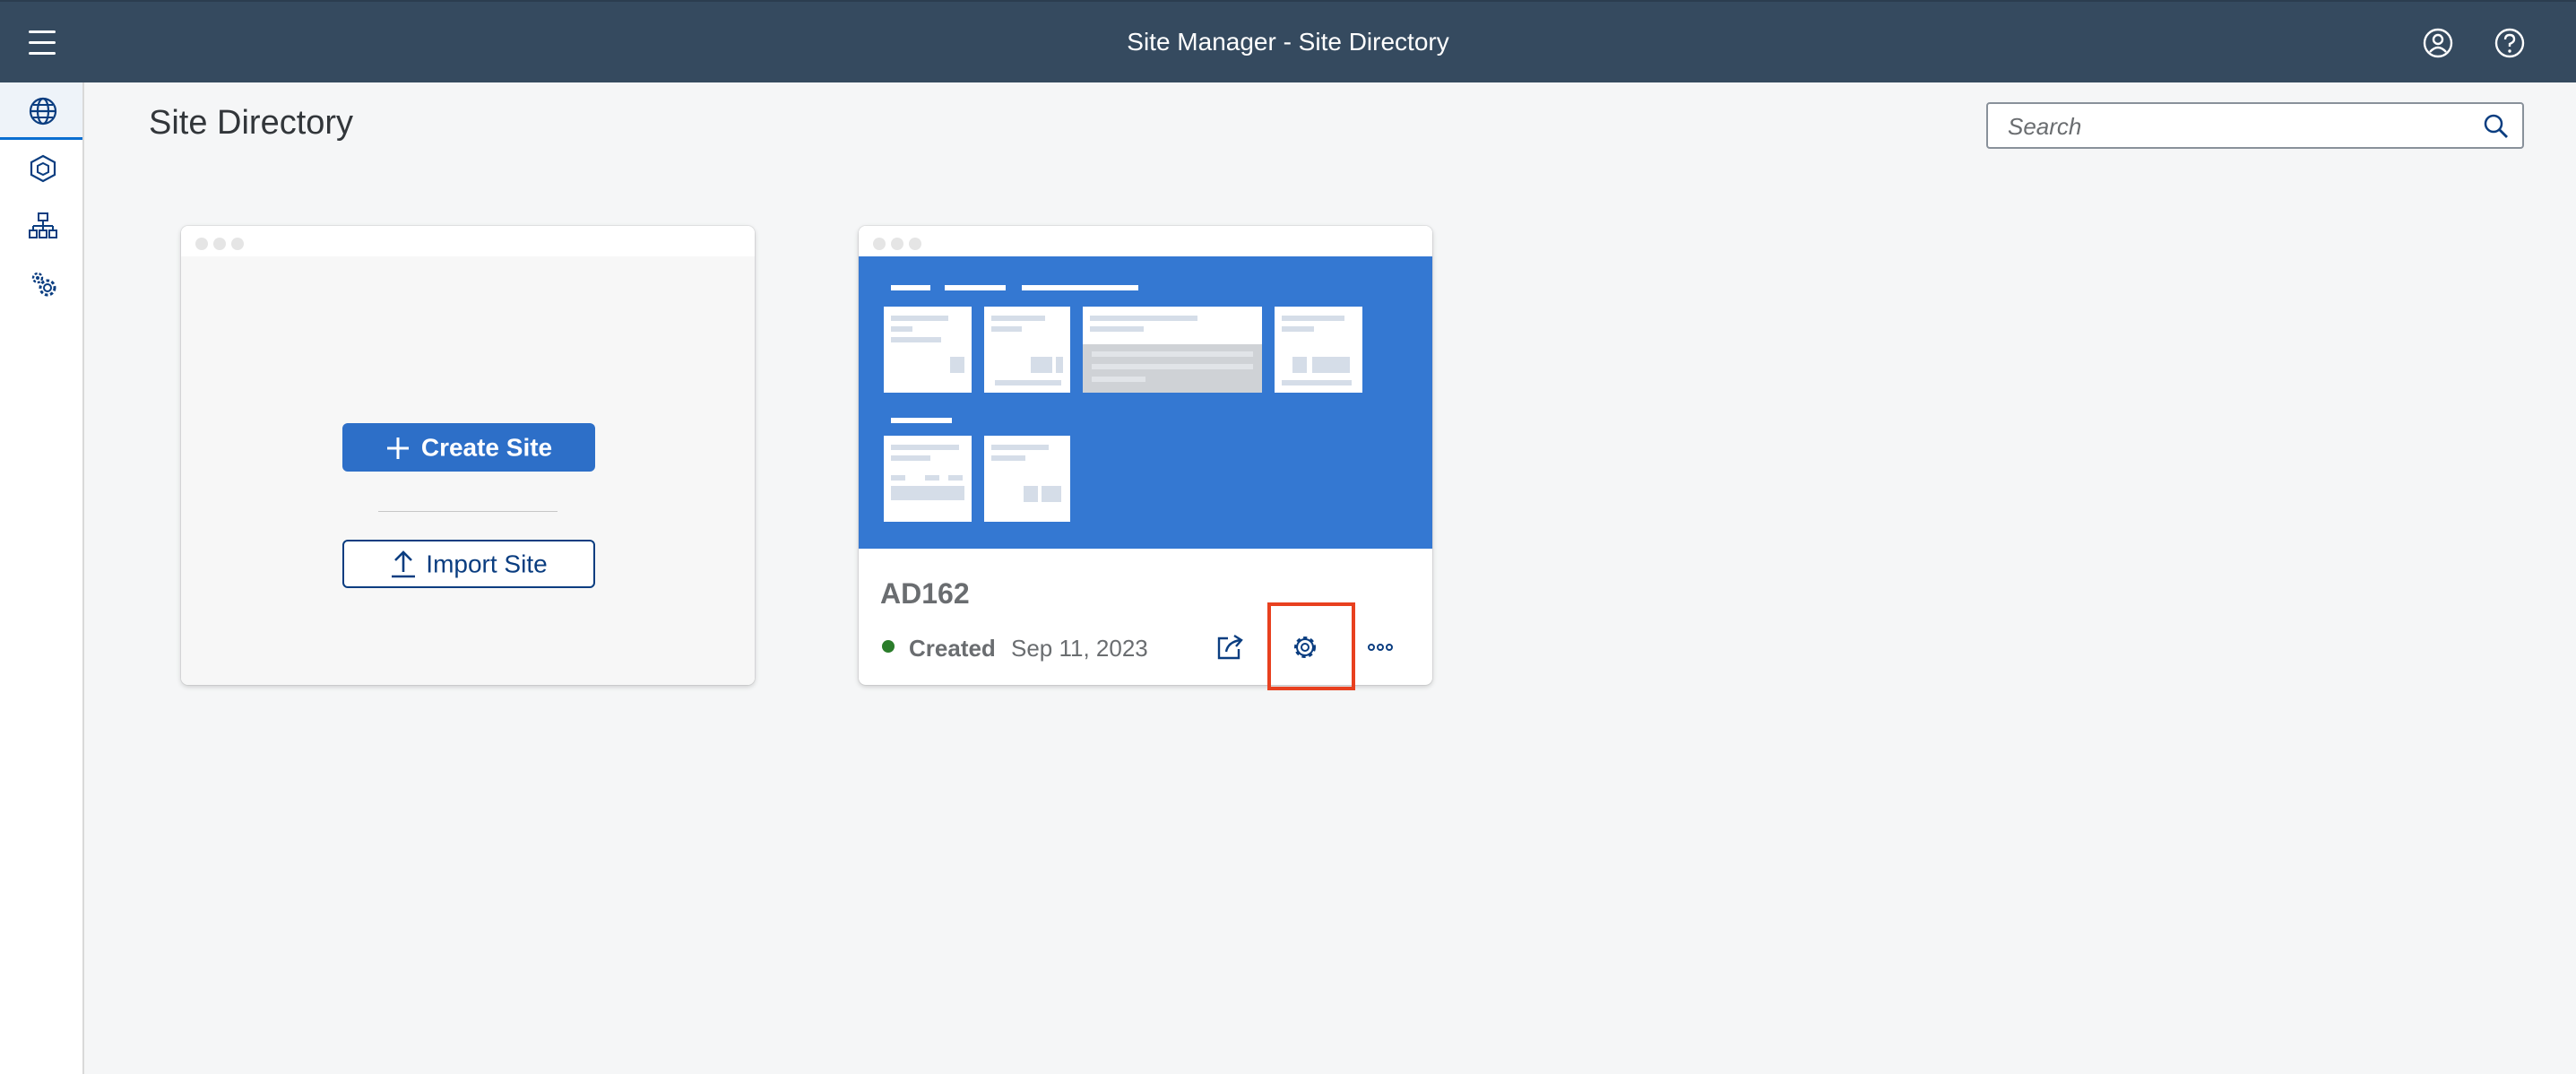  I want to click on upload-icon, so click(404, 564).